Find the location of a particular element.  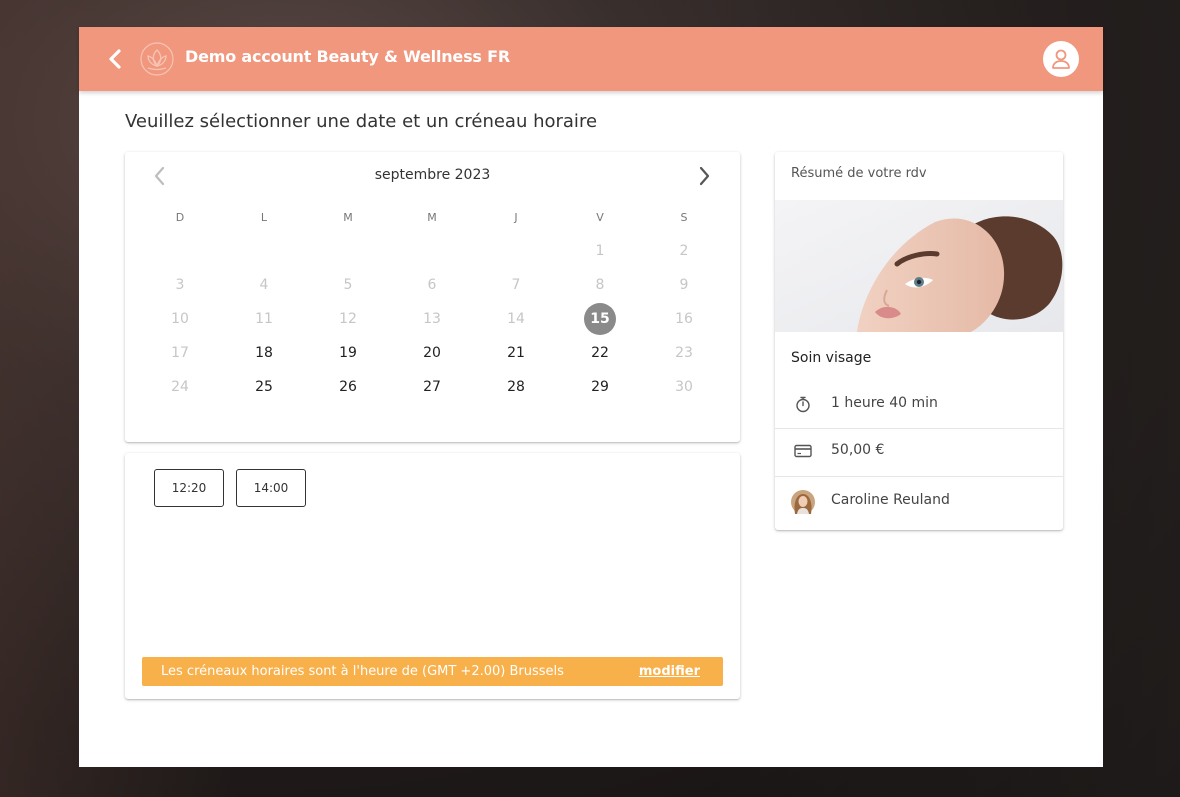

staff-name: Caroline Reuland is located at coordinates (890, 500).